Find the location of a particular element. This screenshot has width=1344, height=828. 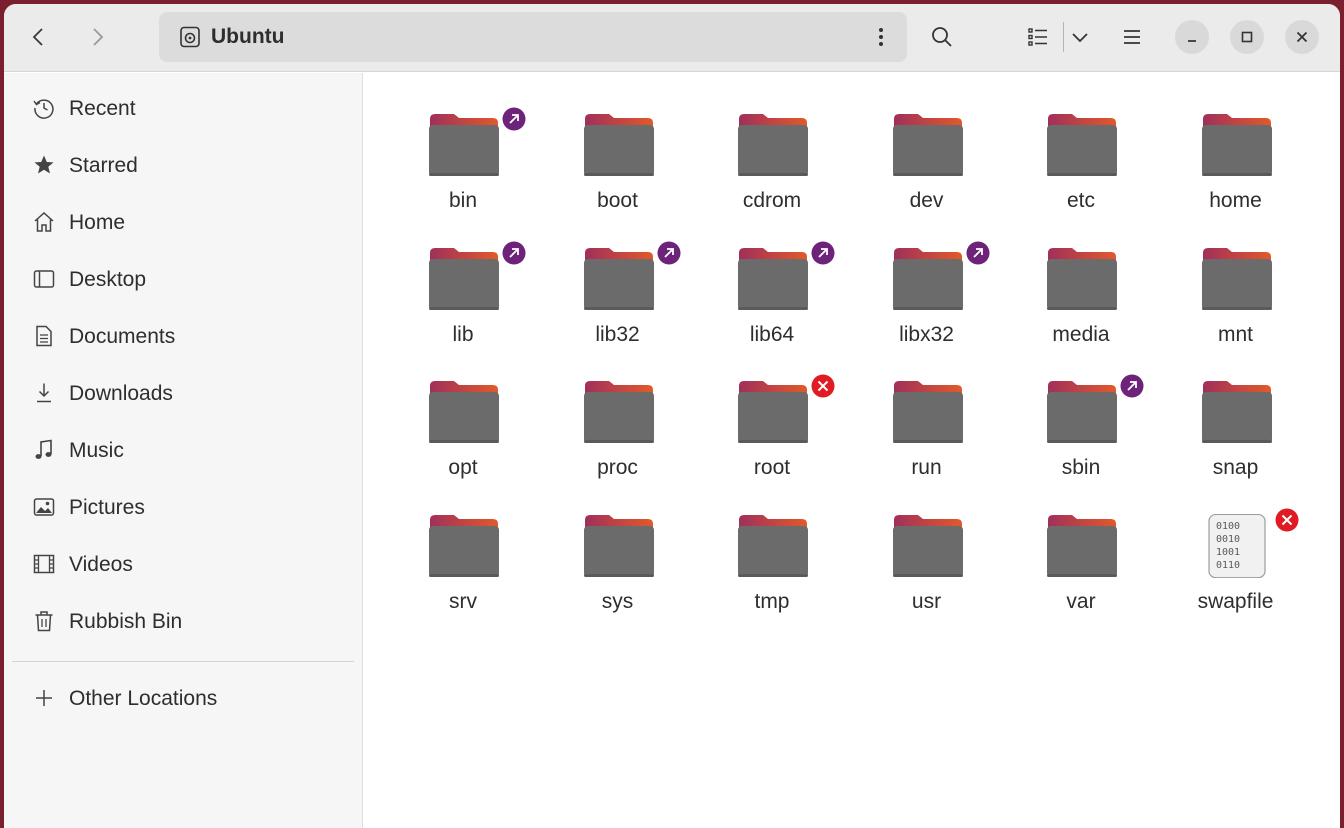

desktop-icon is located at coordinates (44, 279).